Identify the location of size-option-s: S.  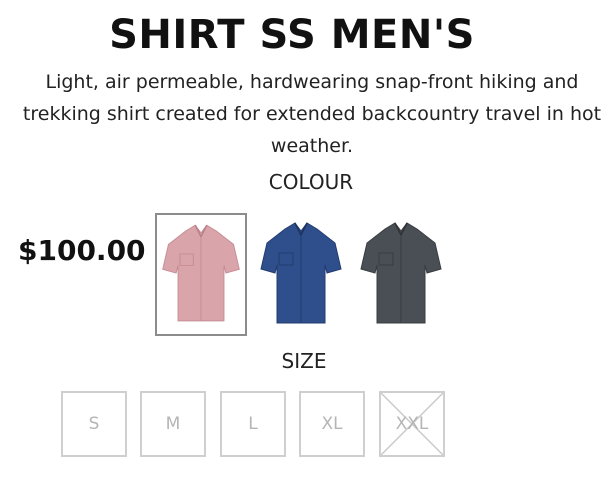
(94, 424).